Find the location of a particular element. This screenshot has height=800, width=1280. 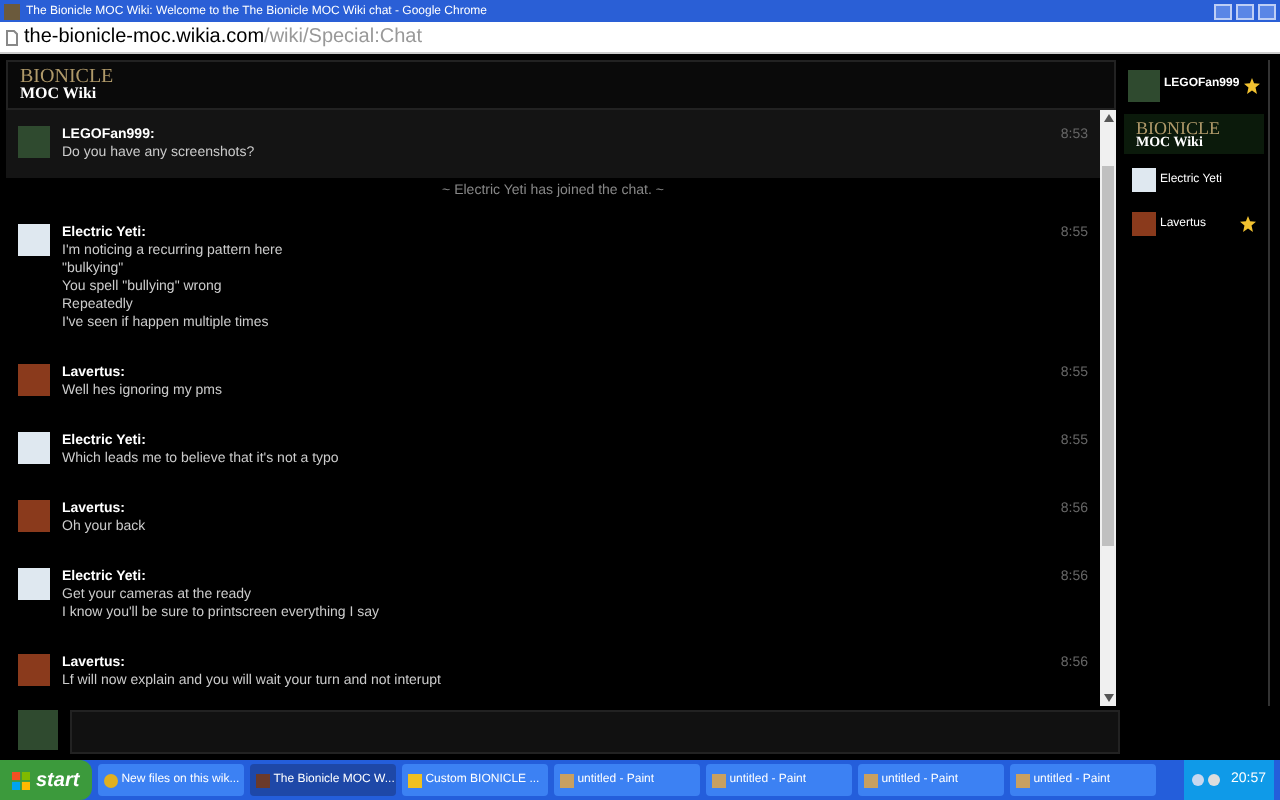

address-field: the-bionicle-moc.wikia.com/wiki/Special:Chat is located at coordinates (223, 37).